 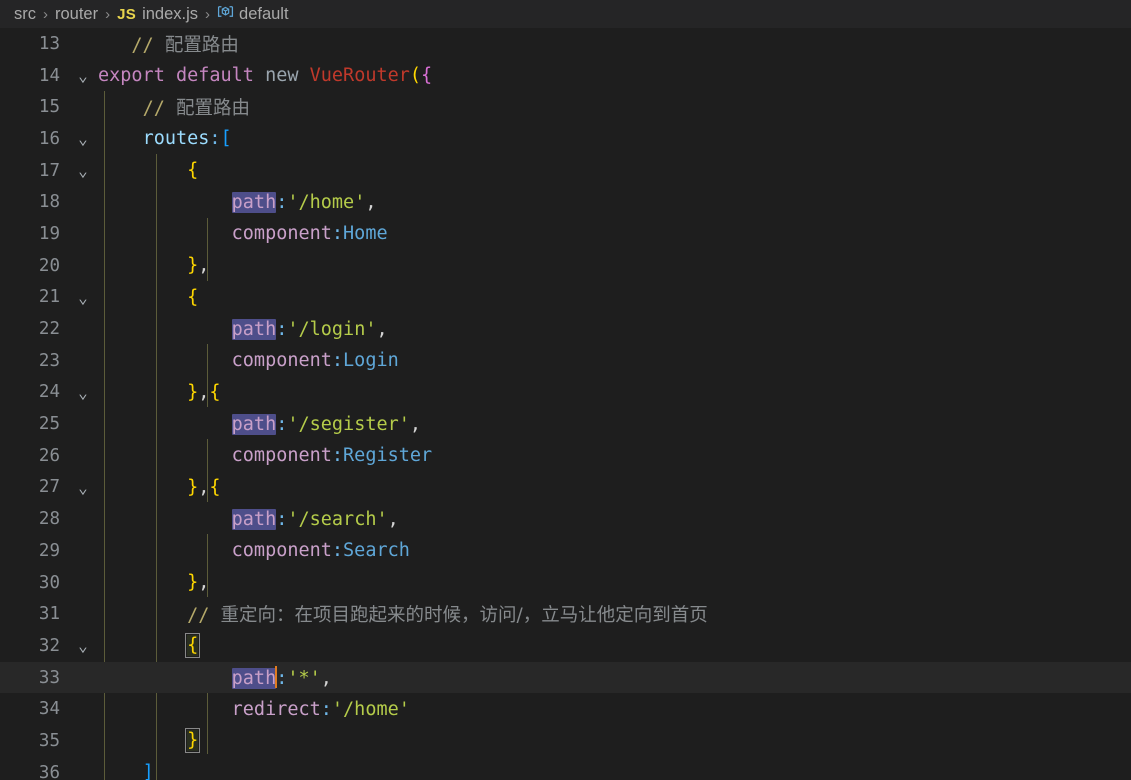 What do you see at coordinates (35, 44) in the screenshot?
I see `line-number: 13` at bounding box center [35, 44].